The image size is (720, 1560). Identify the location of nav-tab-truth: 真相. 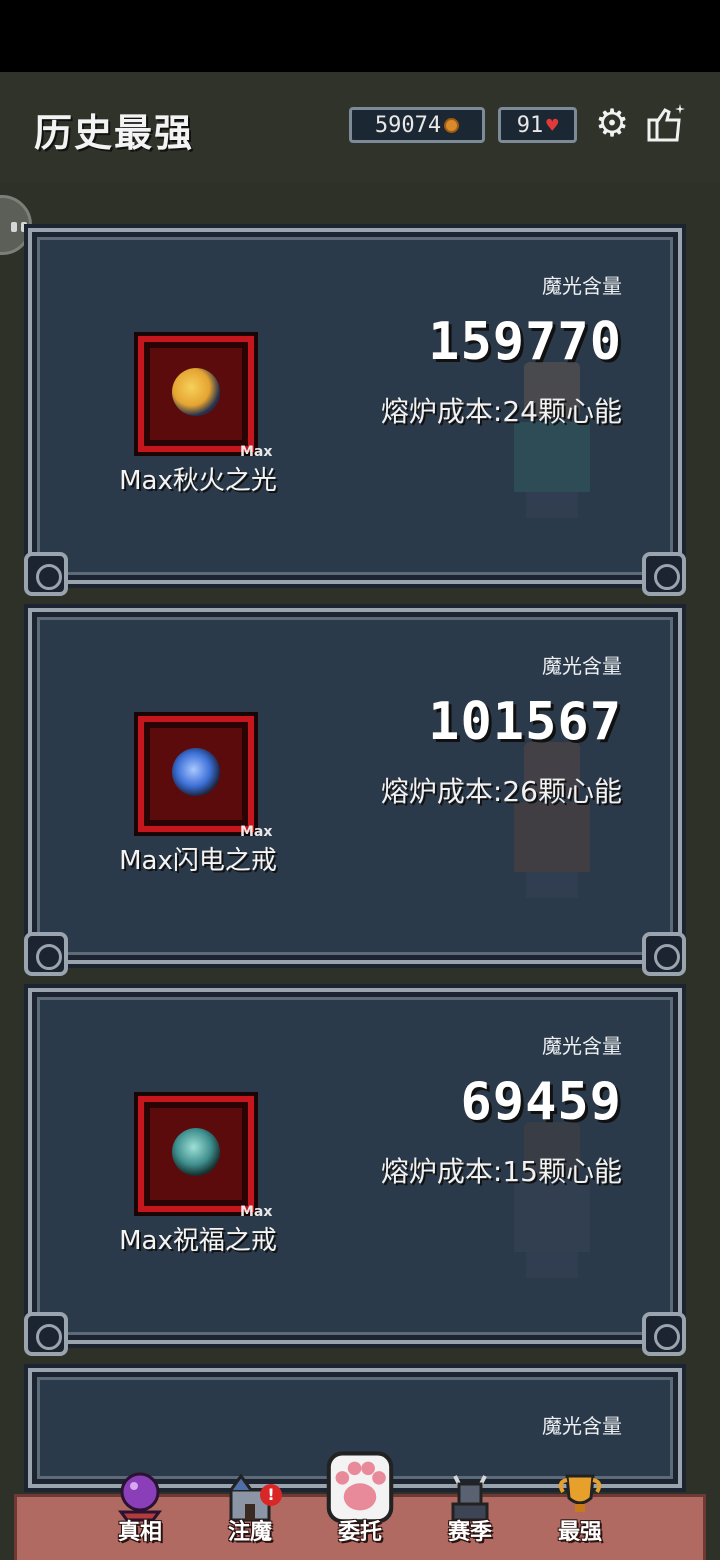
(140, 1515).